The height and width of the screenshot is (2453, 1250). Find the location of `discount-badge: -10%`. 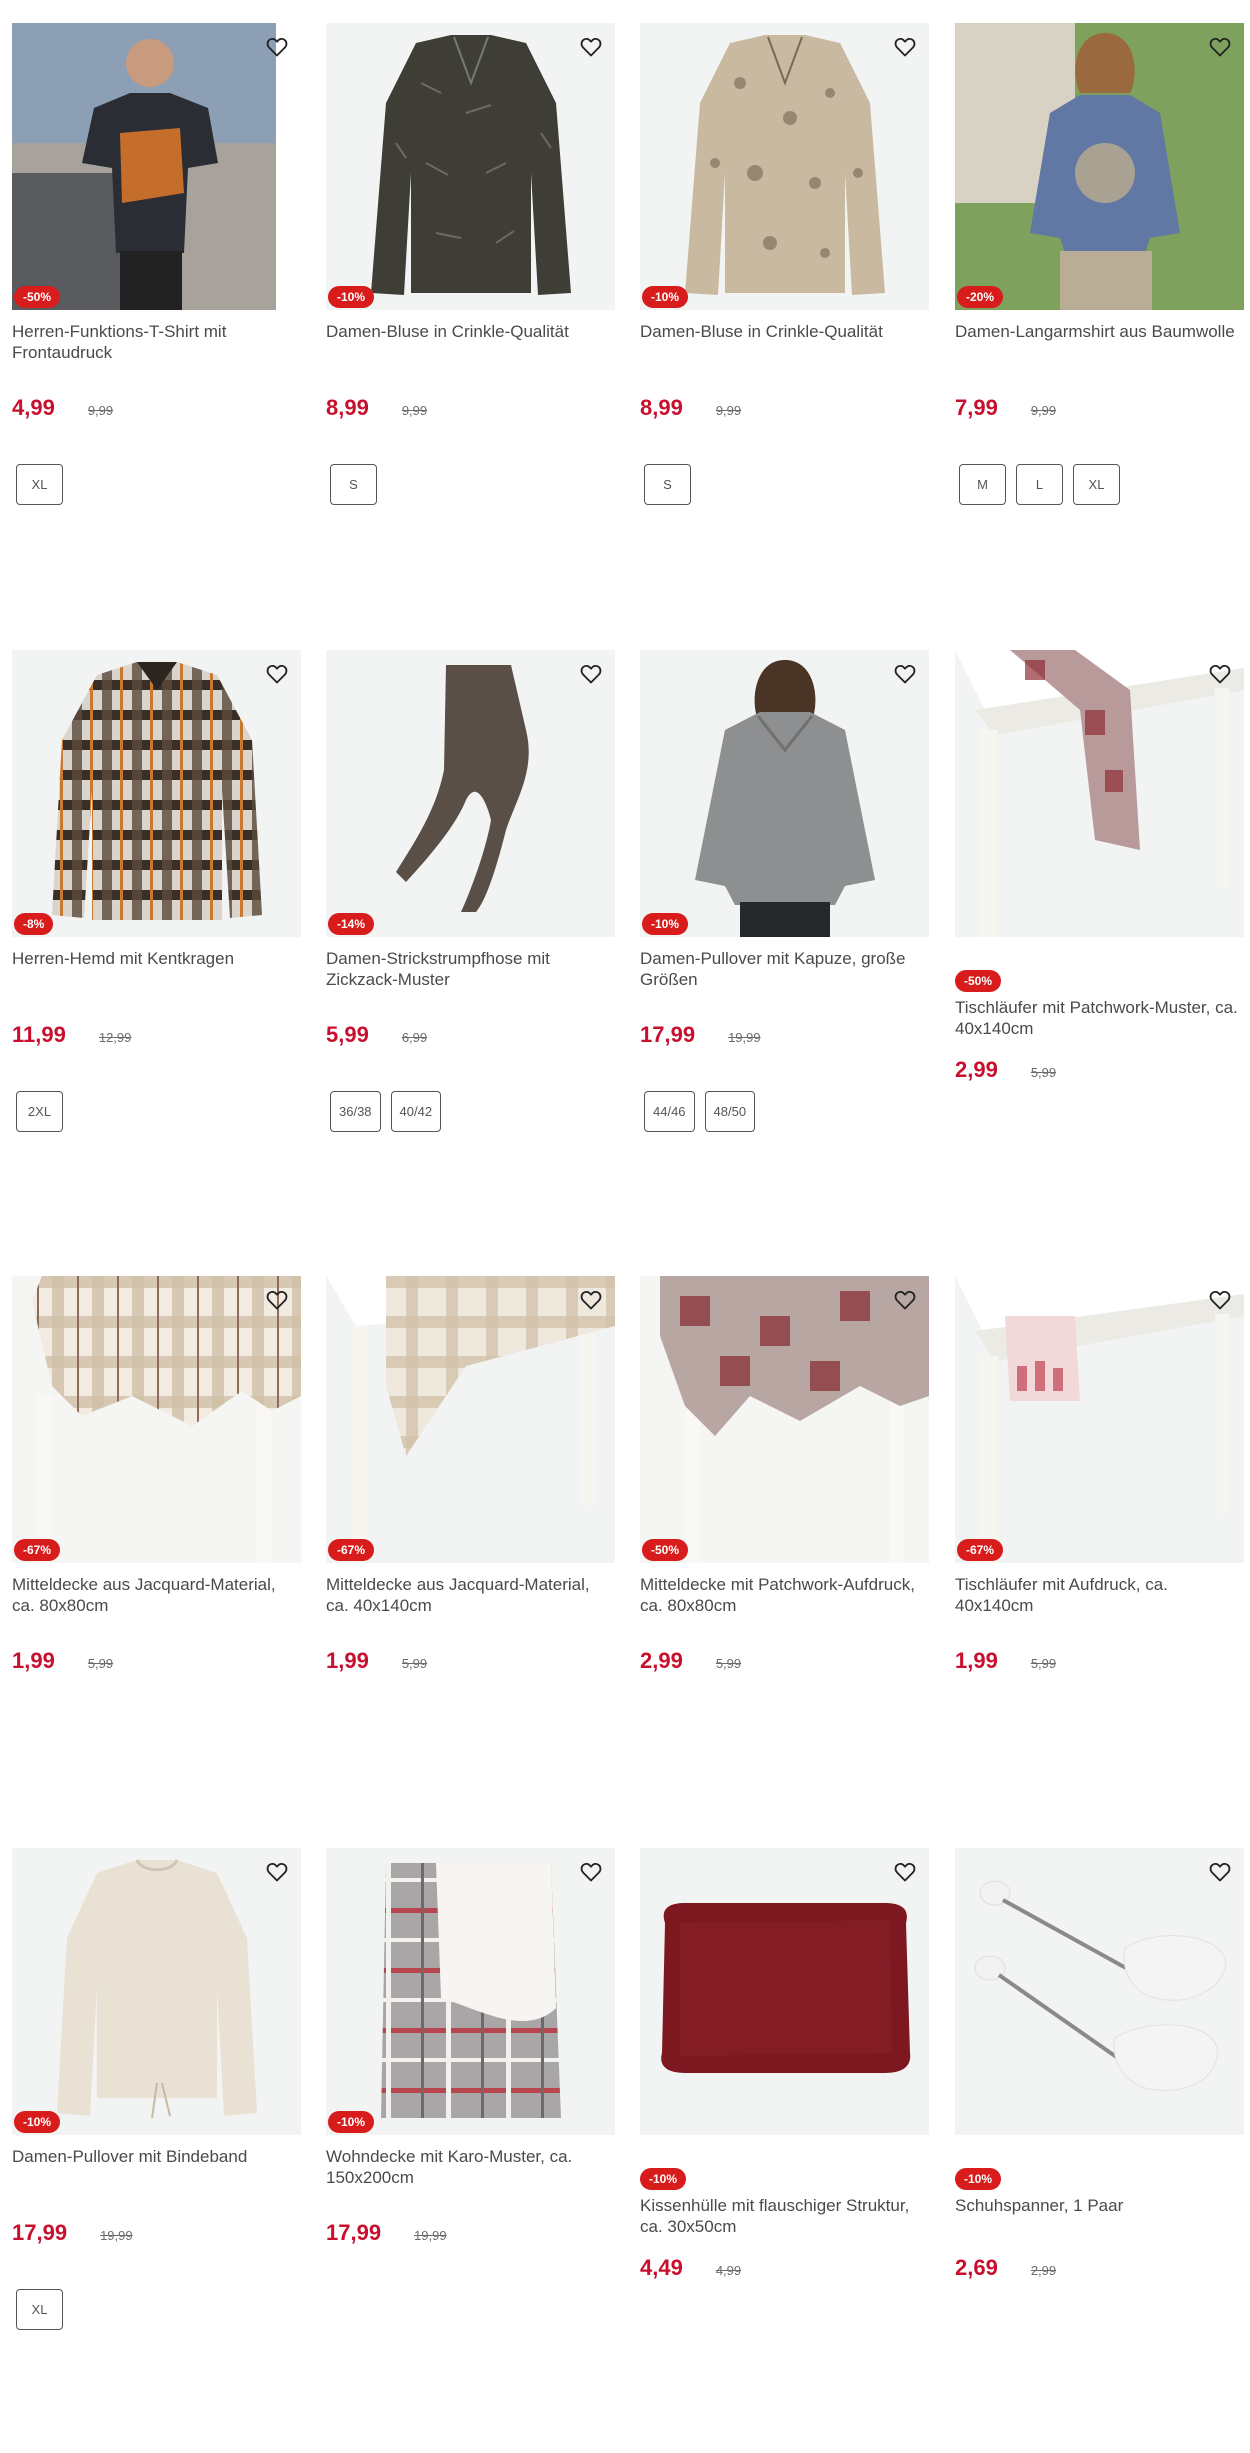

discount-badge: -10% is located at coordinates (351, 297).